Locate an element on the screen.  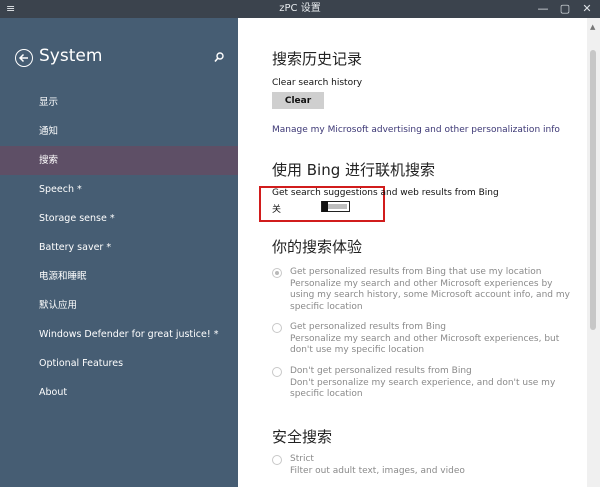
window-title: zPC 设置 is located at coordinates (300, 8).